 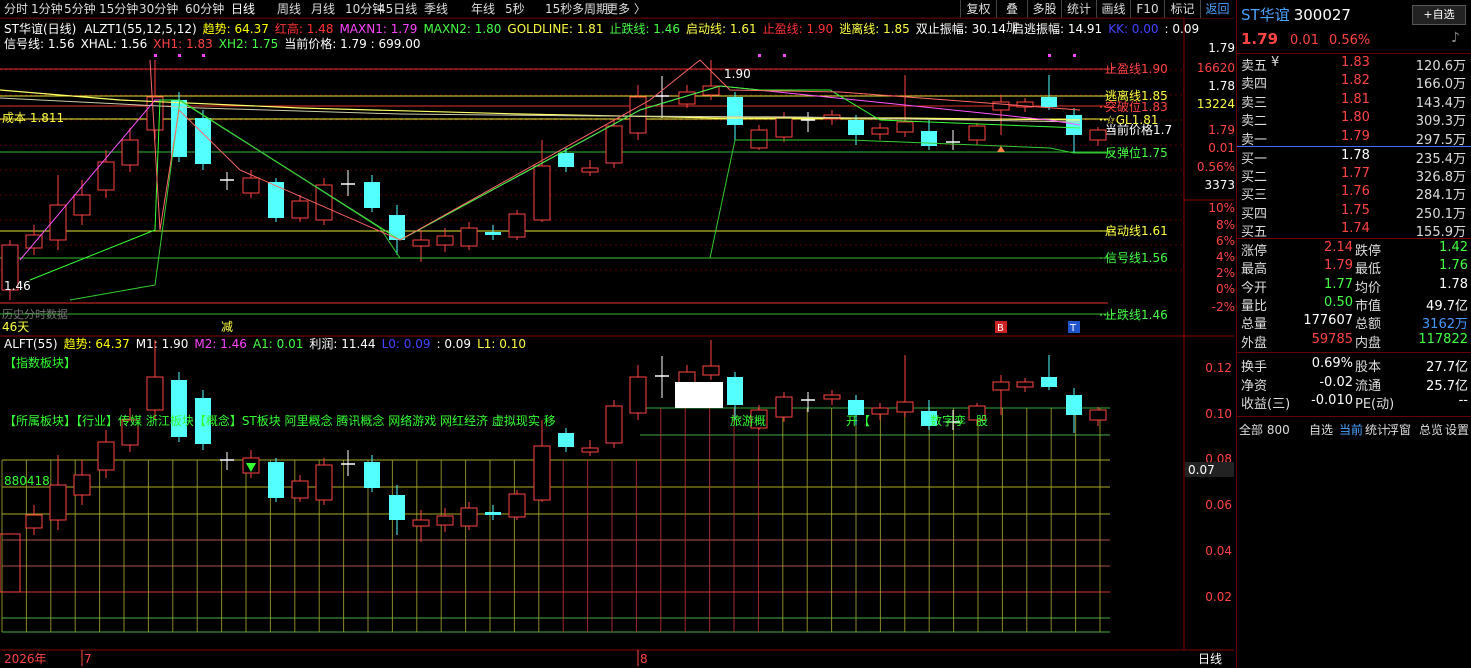 I want to click on panel-tab: 总览, so click(x=1431, y=429).